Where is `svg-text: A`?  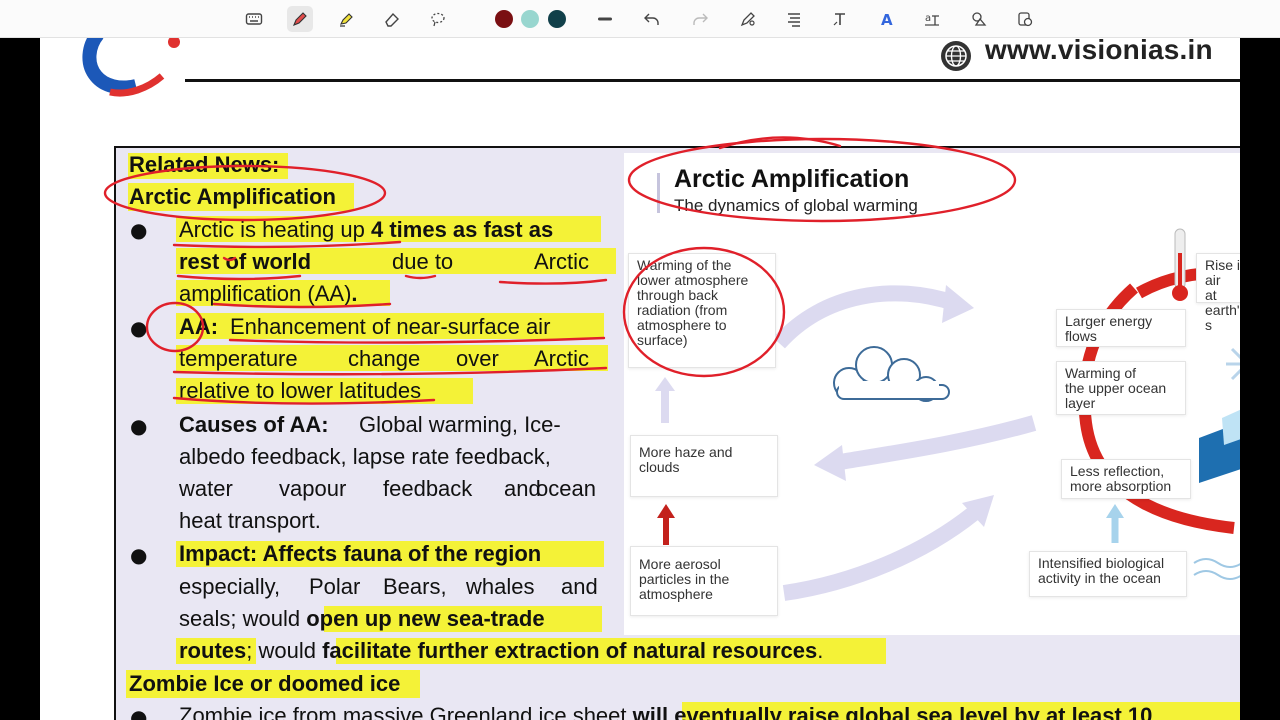
svg-text: A is located at coordinates (887, 19).